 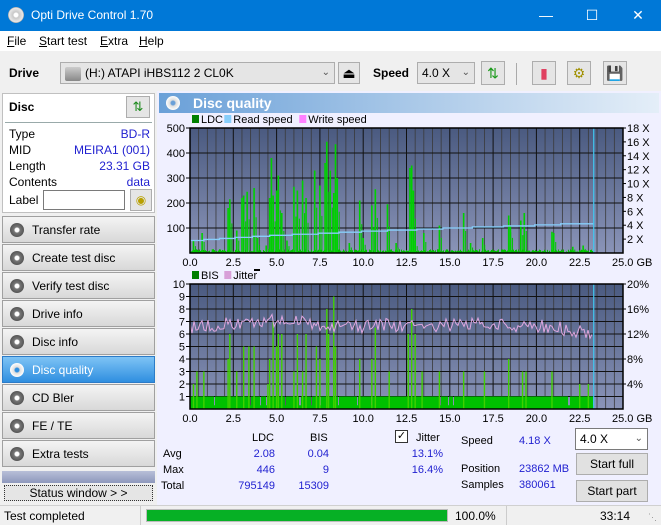 What do you see at coordinates (276, 263) in the screenshot?
I see `x-tick-label: 5.0` at bounding box center [276, 263].